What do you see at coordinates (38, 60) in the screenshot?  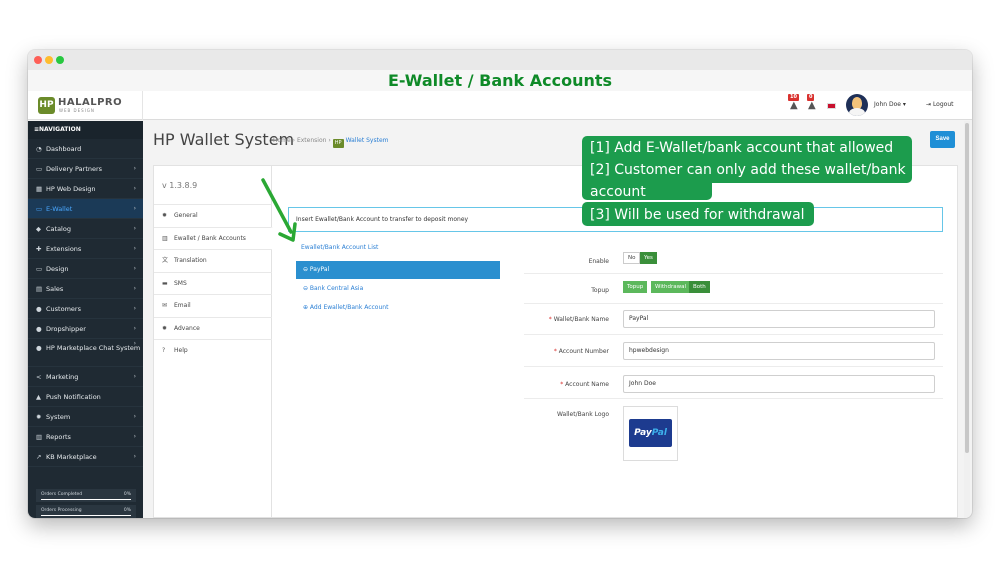 I see `close-window-dot` at bounding box center [38, 60].